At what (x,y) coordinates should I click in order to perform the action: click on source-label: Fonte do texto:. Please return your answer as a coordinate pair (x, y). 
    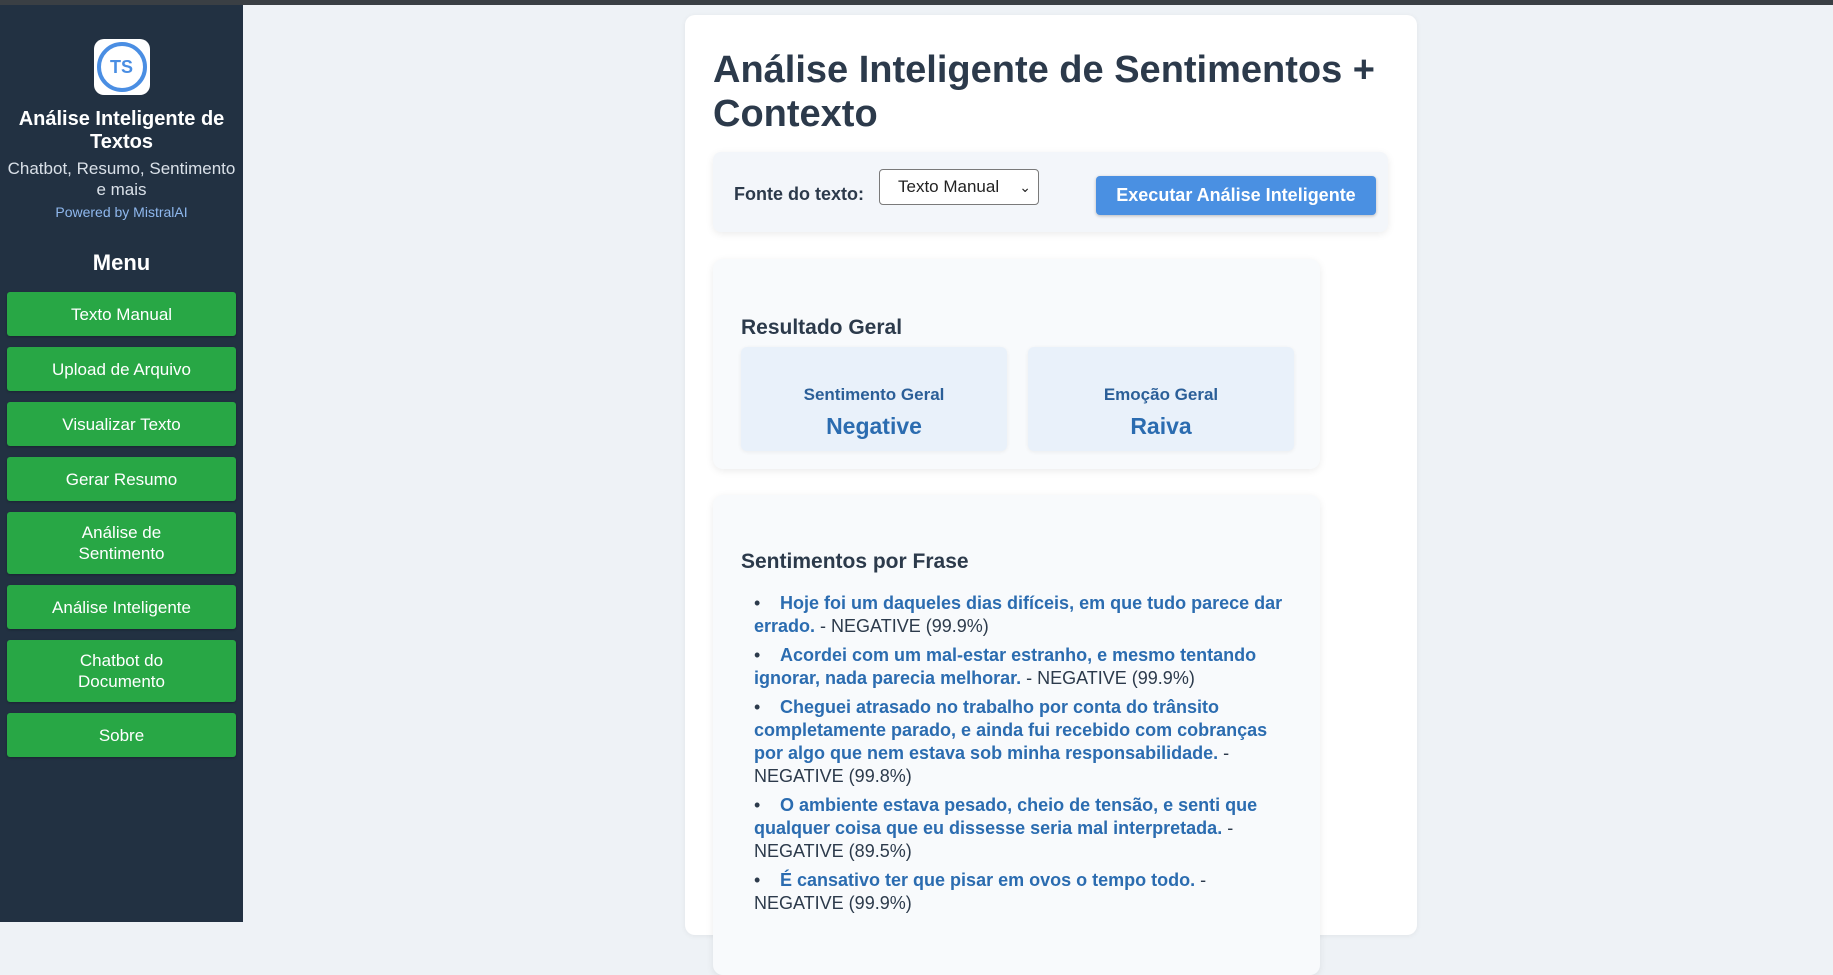
    Looking at the image, I should click on (799, 194).